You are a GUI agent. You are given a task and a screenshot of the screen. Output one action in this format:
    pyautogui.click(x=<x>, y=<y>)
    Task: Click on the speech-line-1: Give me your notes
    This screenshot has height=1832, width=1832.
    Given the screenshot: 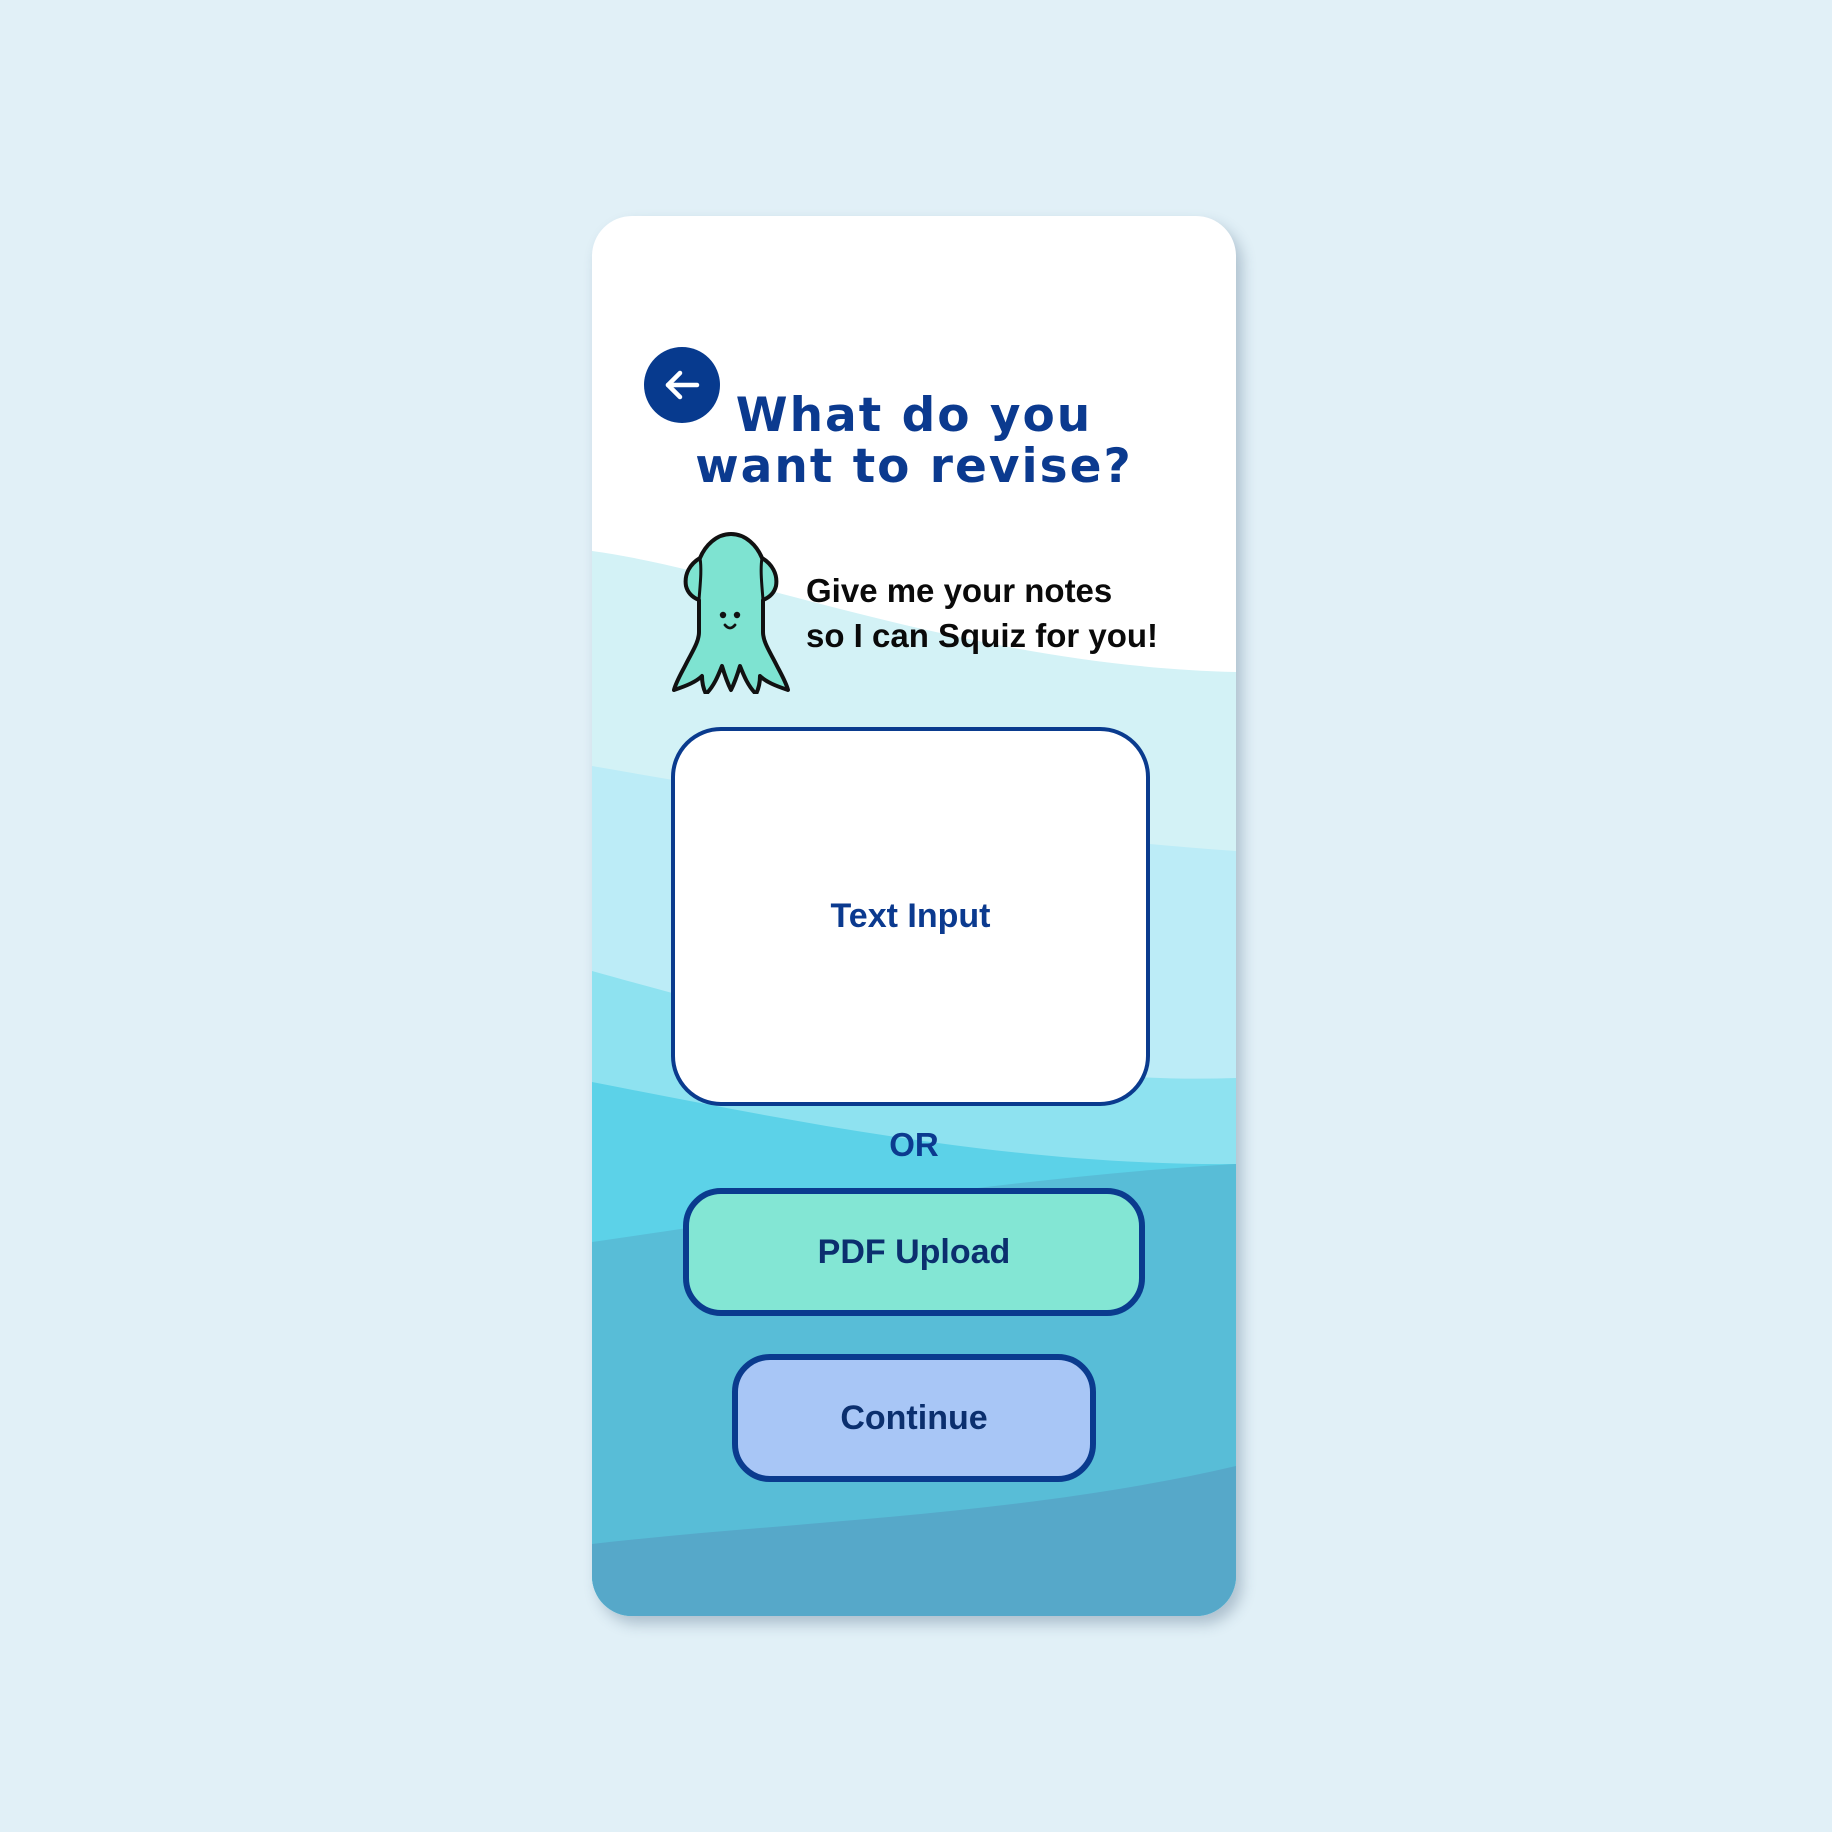 What is the action you would take?
    pyautogui.click(x=959, y=590)
    